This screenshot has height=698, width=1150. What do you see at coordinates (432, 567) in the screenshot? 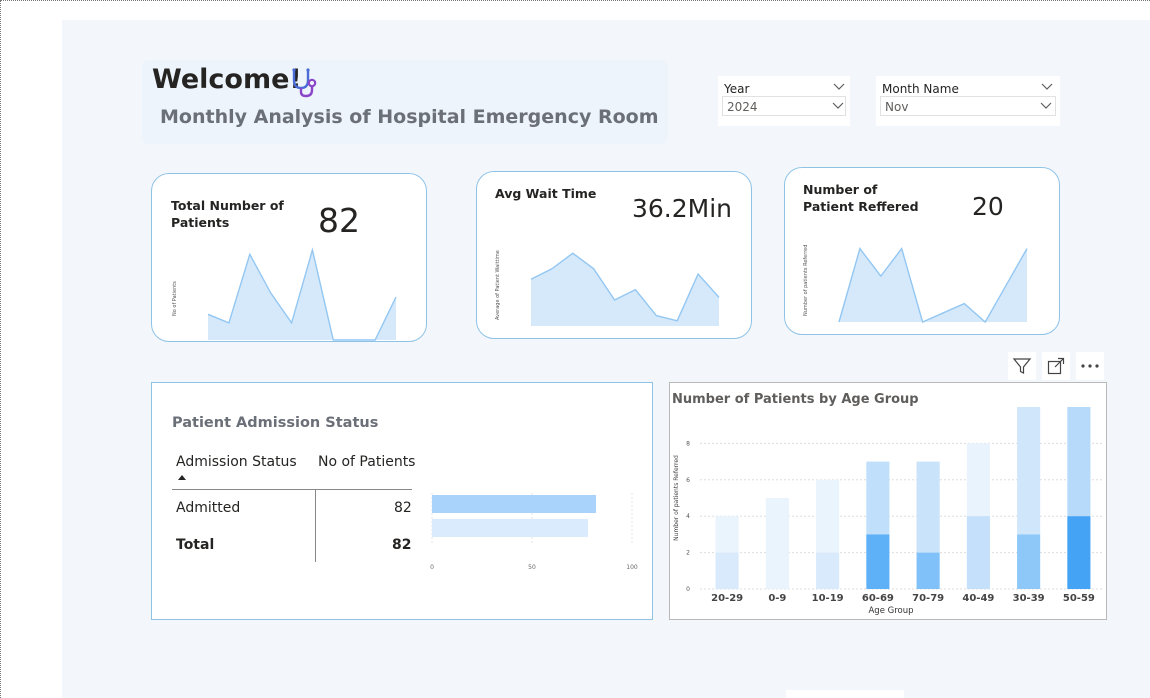
I see `axis-tick-label: 0` at bounding box center [432, 567].